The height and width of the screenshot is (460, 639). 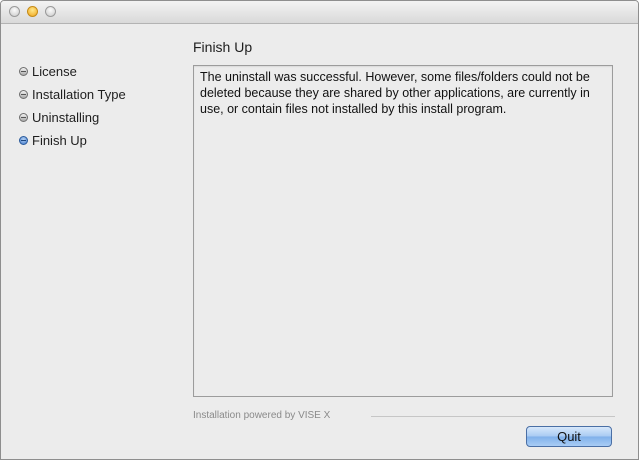 I want to click on zoom-window-button, so click(x=50, y=11).